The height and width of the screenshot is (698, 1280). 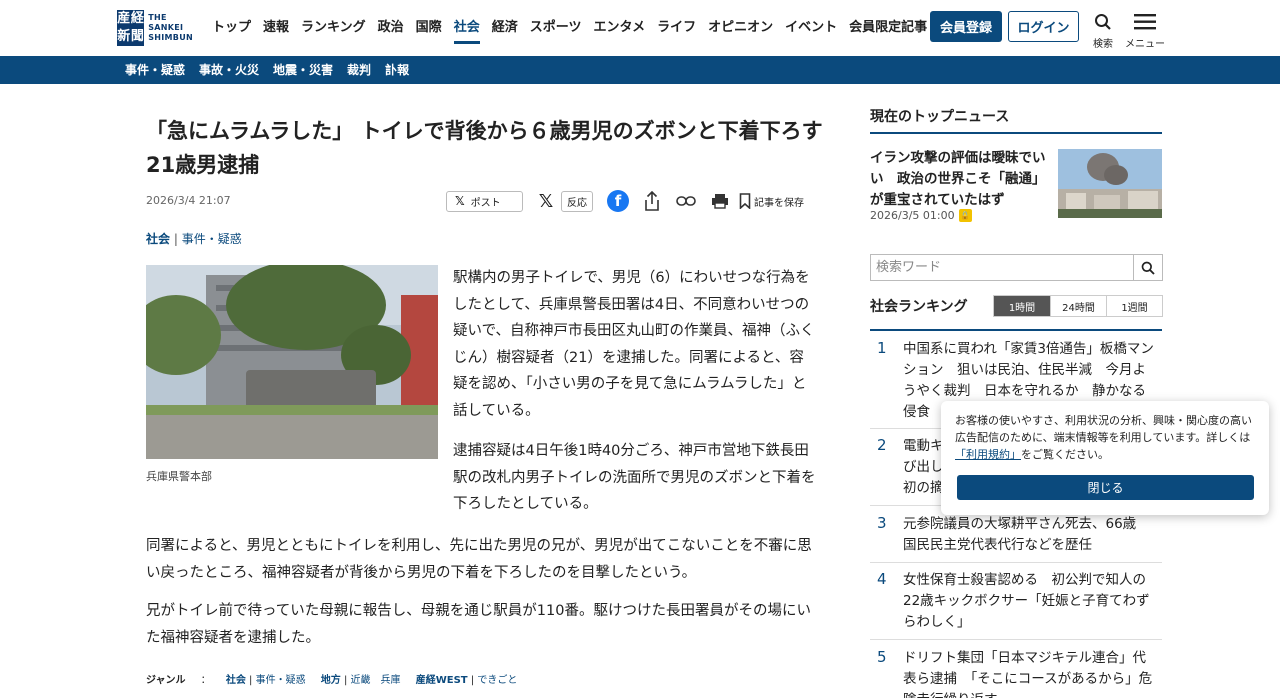 I want to click on top-news-divider, so click(x=1016, y=133).